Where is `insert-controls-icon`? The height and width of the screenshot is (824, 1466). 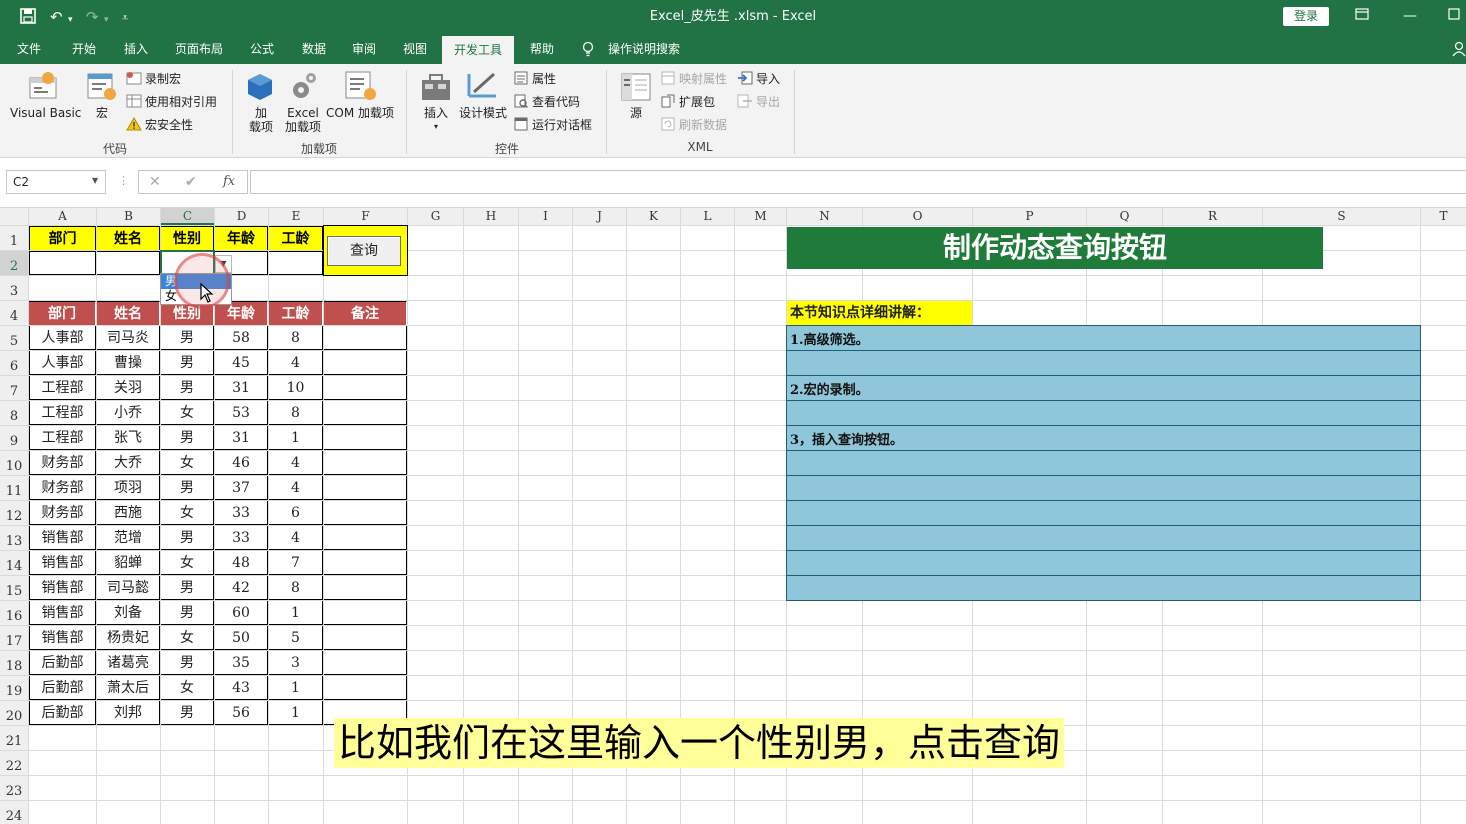
insert-controls-icon is located at coordinates (436, 88).